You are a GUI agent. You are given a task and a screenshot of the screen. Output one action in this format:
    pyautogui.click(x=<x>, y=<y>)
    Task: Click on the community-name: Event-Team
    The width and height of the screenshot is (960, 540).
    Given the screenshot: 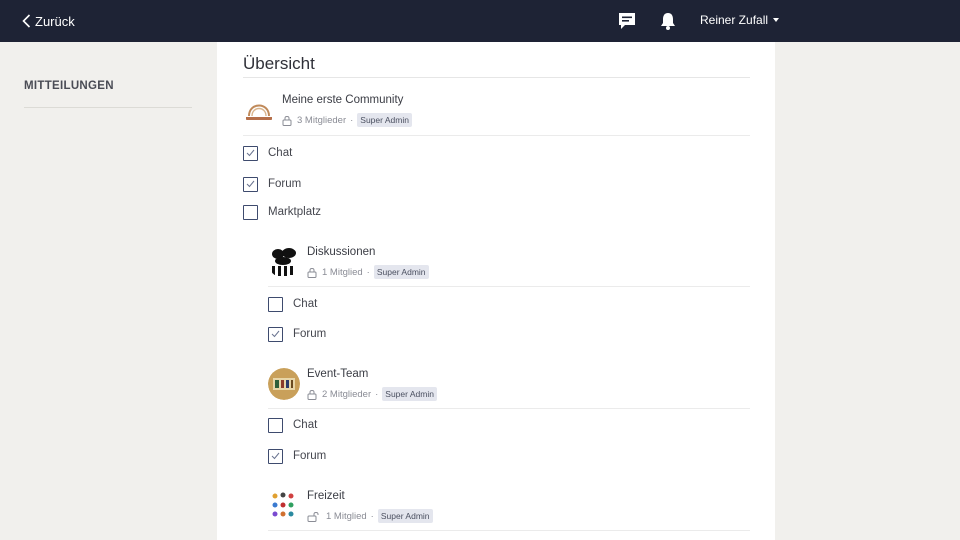 What is the action you would take?
    pyautogui.click(x=337, y=374)
    